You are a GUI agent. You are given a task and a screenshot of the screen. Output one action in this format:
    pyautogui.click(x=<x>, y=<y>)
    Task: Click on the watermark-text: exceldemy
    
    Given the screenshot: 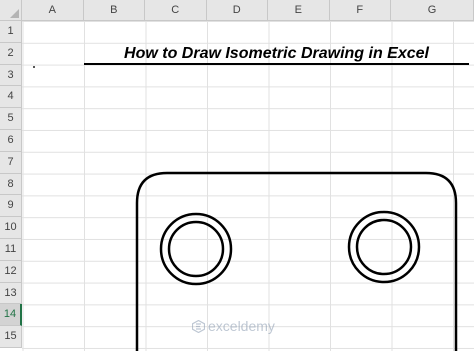 What is the action you would take?
    pyautogui.click(x=241, y=326)
    